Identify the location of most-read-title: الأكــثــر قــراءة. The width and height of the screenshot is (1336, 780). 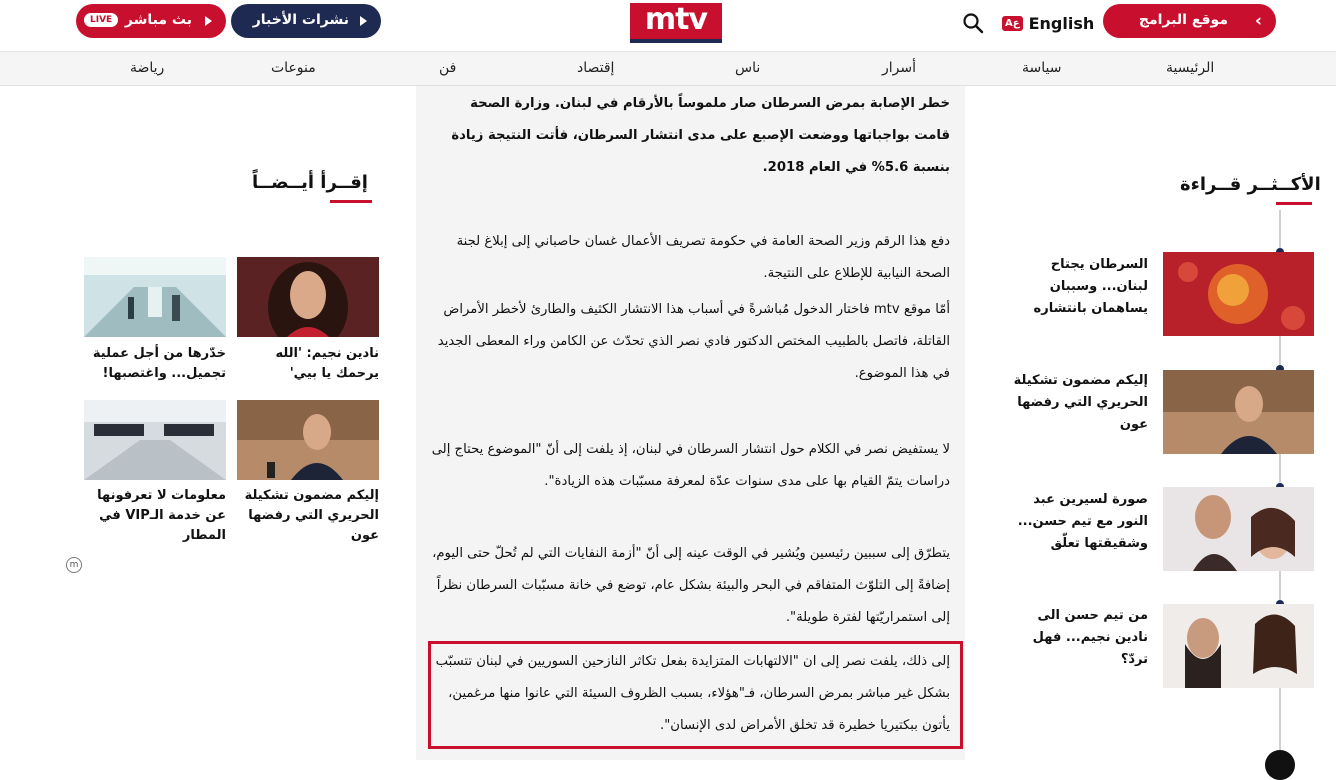
(1250, 184).